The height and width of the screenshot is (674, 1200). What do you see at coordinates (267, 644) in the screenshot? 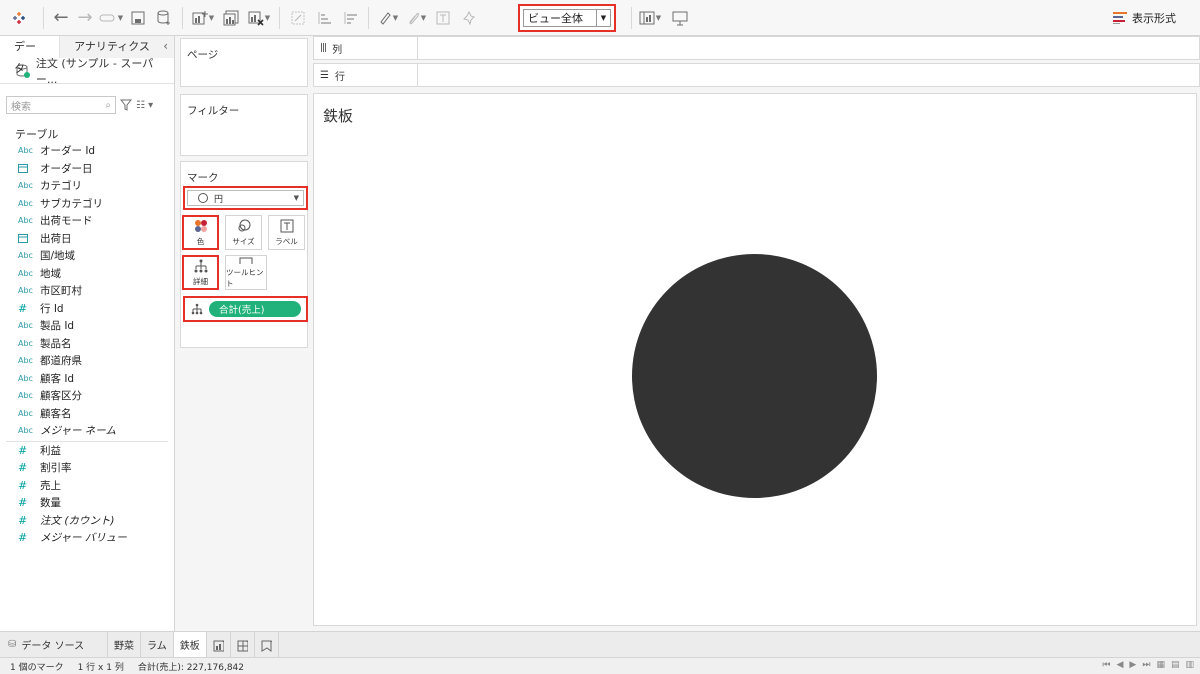
I see `new-story-icon` at bounding box center [267, 644].